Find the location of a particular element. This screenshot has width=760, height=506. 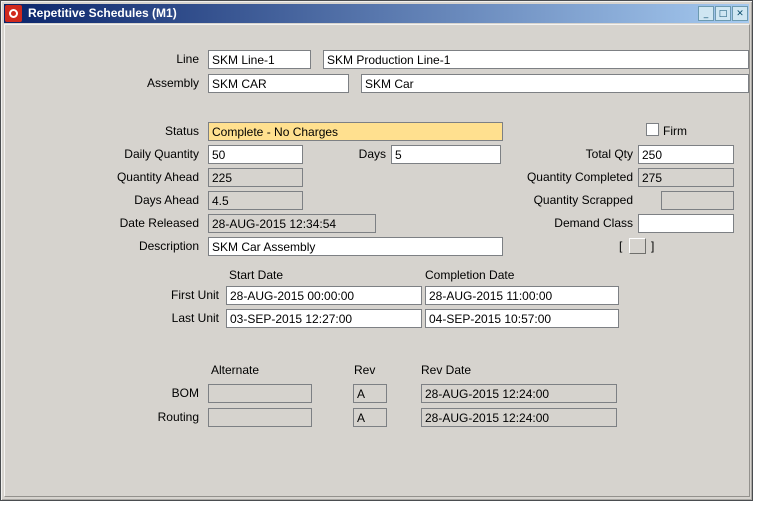

description-label: Description is located at coordinates (168, 246).